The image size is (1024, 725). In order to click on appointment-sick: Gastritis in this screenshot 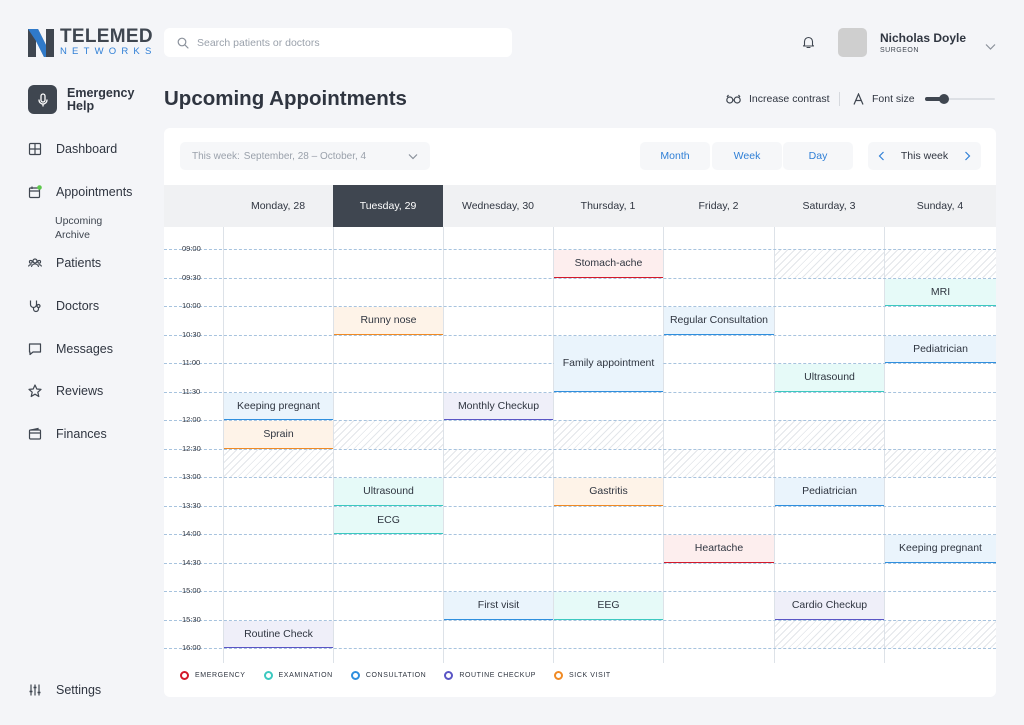, I will do `click(608, 492)`.